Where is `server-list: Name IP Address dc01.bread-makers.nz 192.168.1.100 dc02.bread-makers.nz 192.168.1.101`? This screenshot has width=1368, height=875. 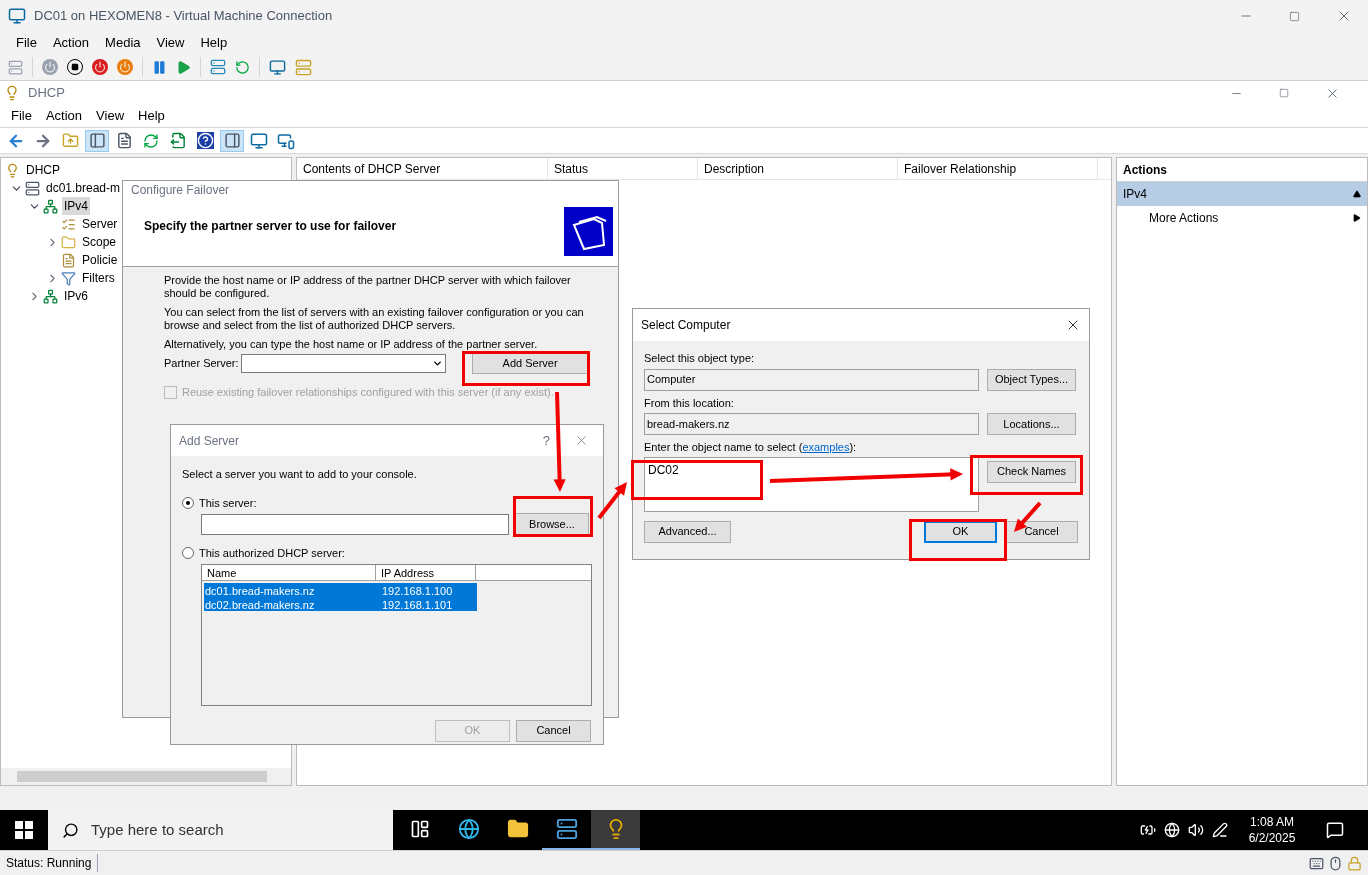 server-list: Name IP Address dc01.bread-makers.nz 192.168.1.100 dc02.bread-makers.nz 192.168.1.101 is located at coordinates (396, 634).